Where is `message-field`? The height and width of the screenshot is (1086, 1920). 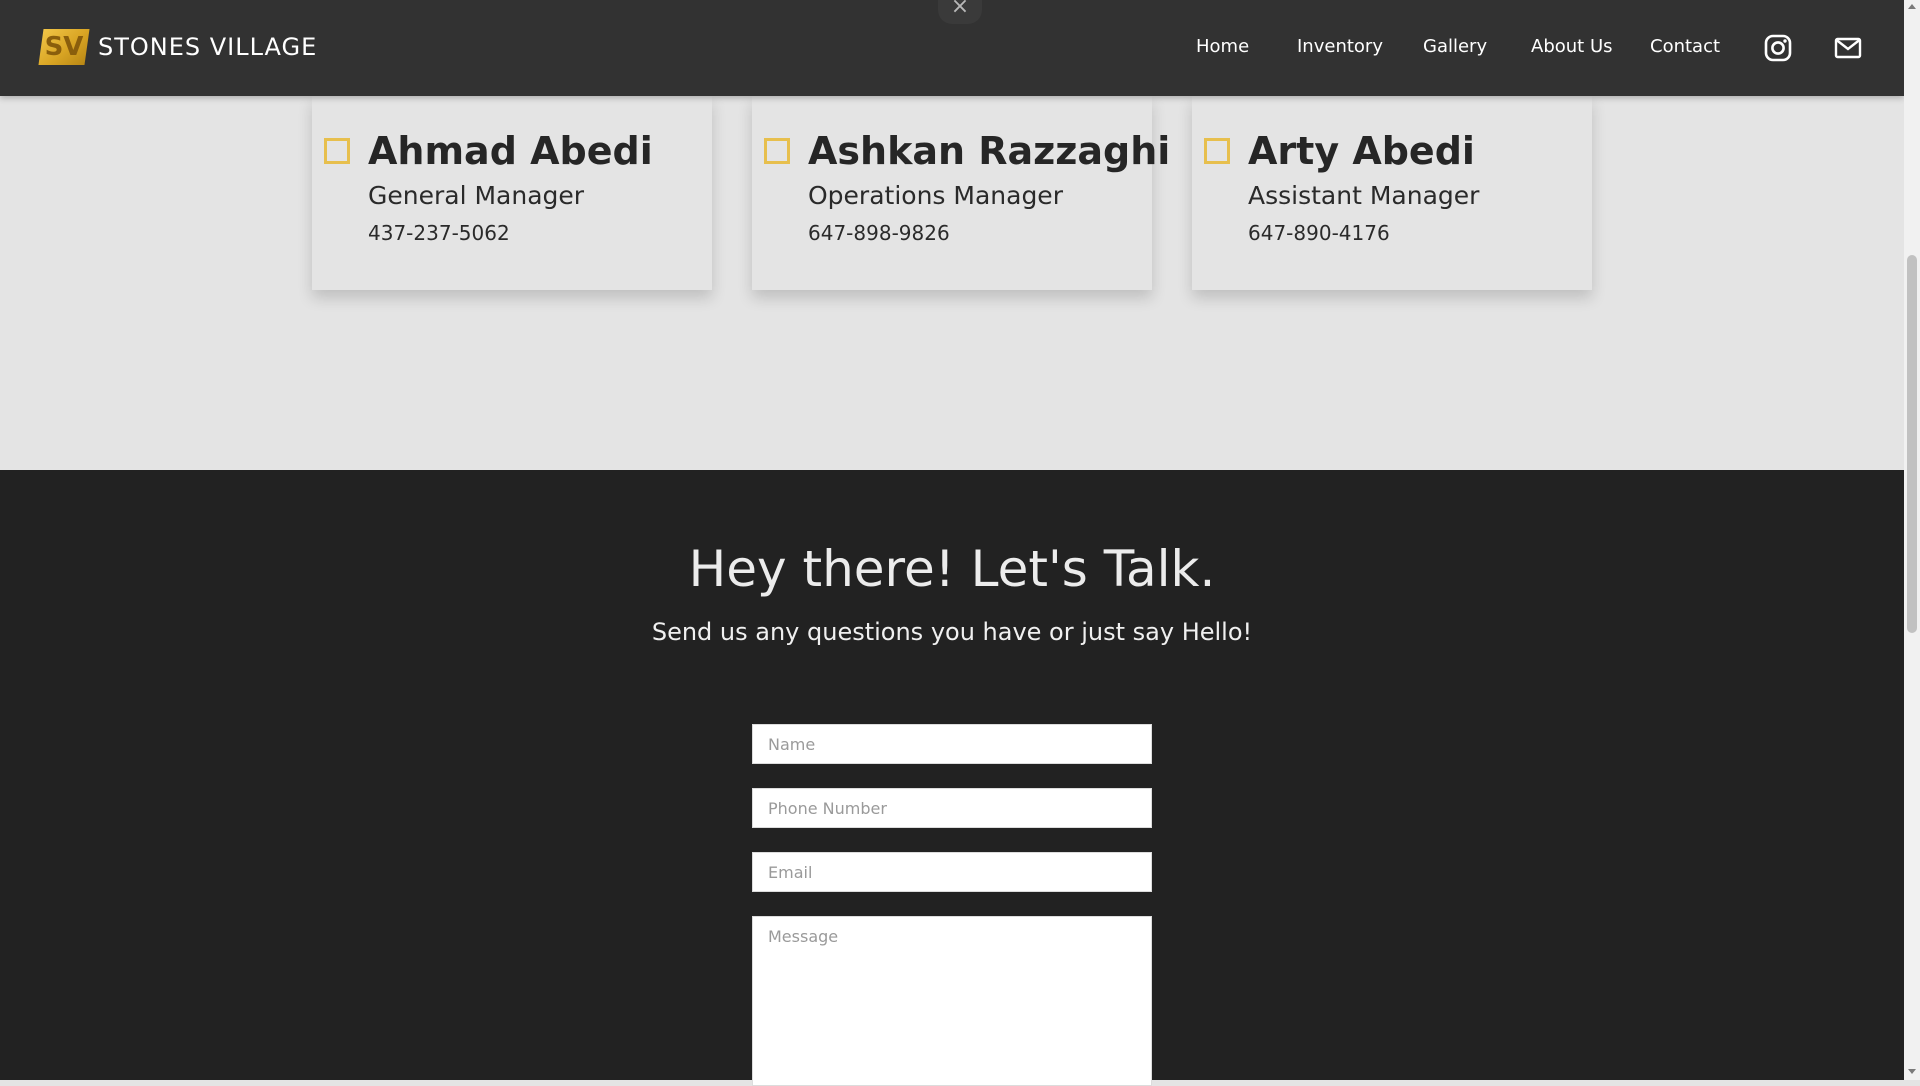 message-field is located at coordinates (952, 1001).